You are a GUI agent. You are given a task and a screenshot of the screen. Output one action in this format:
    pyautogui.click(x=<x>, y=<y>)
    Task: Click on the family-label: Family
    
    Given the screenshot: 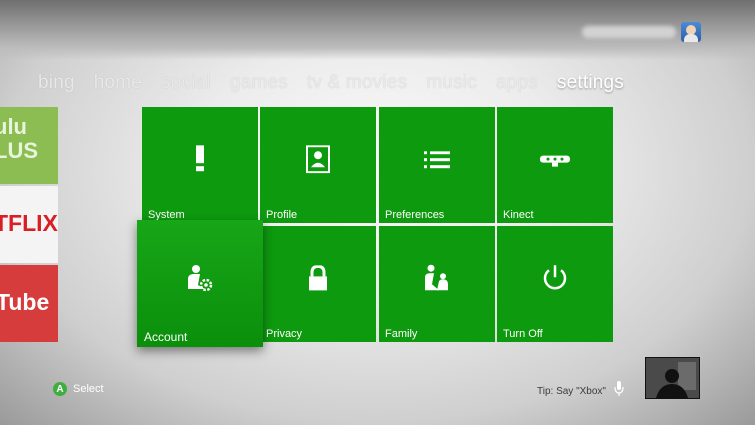 What is the action you would take?
    pyautogui.click(x=401, y=334)
    